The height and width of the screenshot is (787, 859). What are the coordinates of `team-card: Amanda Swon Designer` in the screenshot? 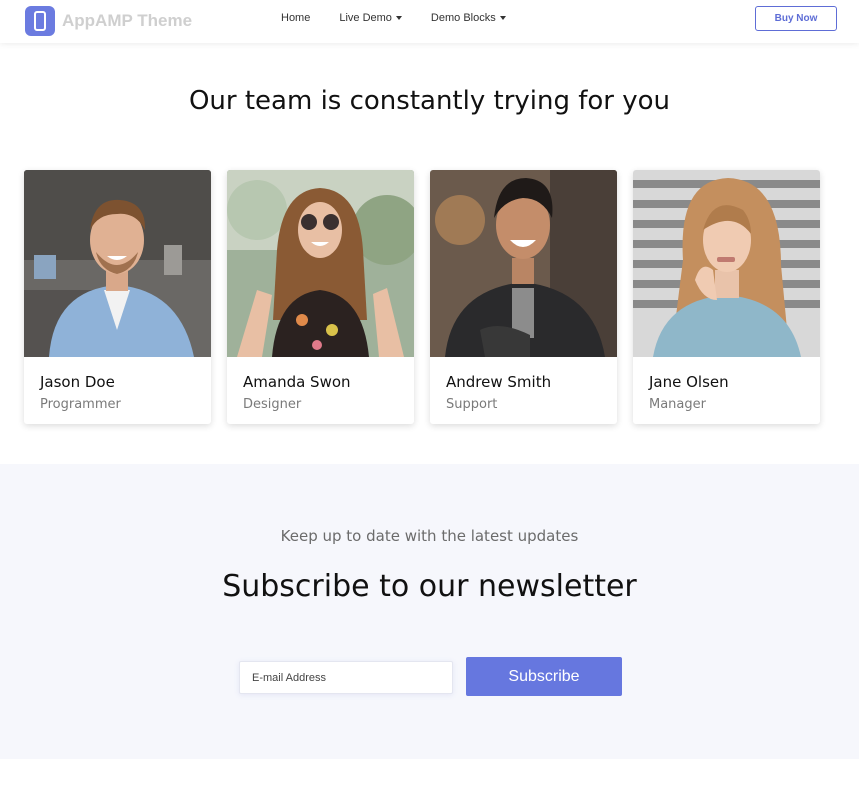 It's located at (320, 297).